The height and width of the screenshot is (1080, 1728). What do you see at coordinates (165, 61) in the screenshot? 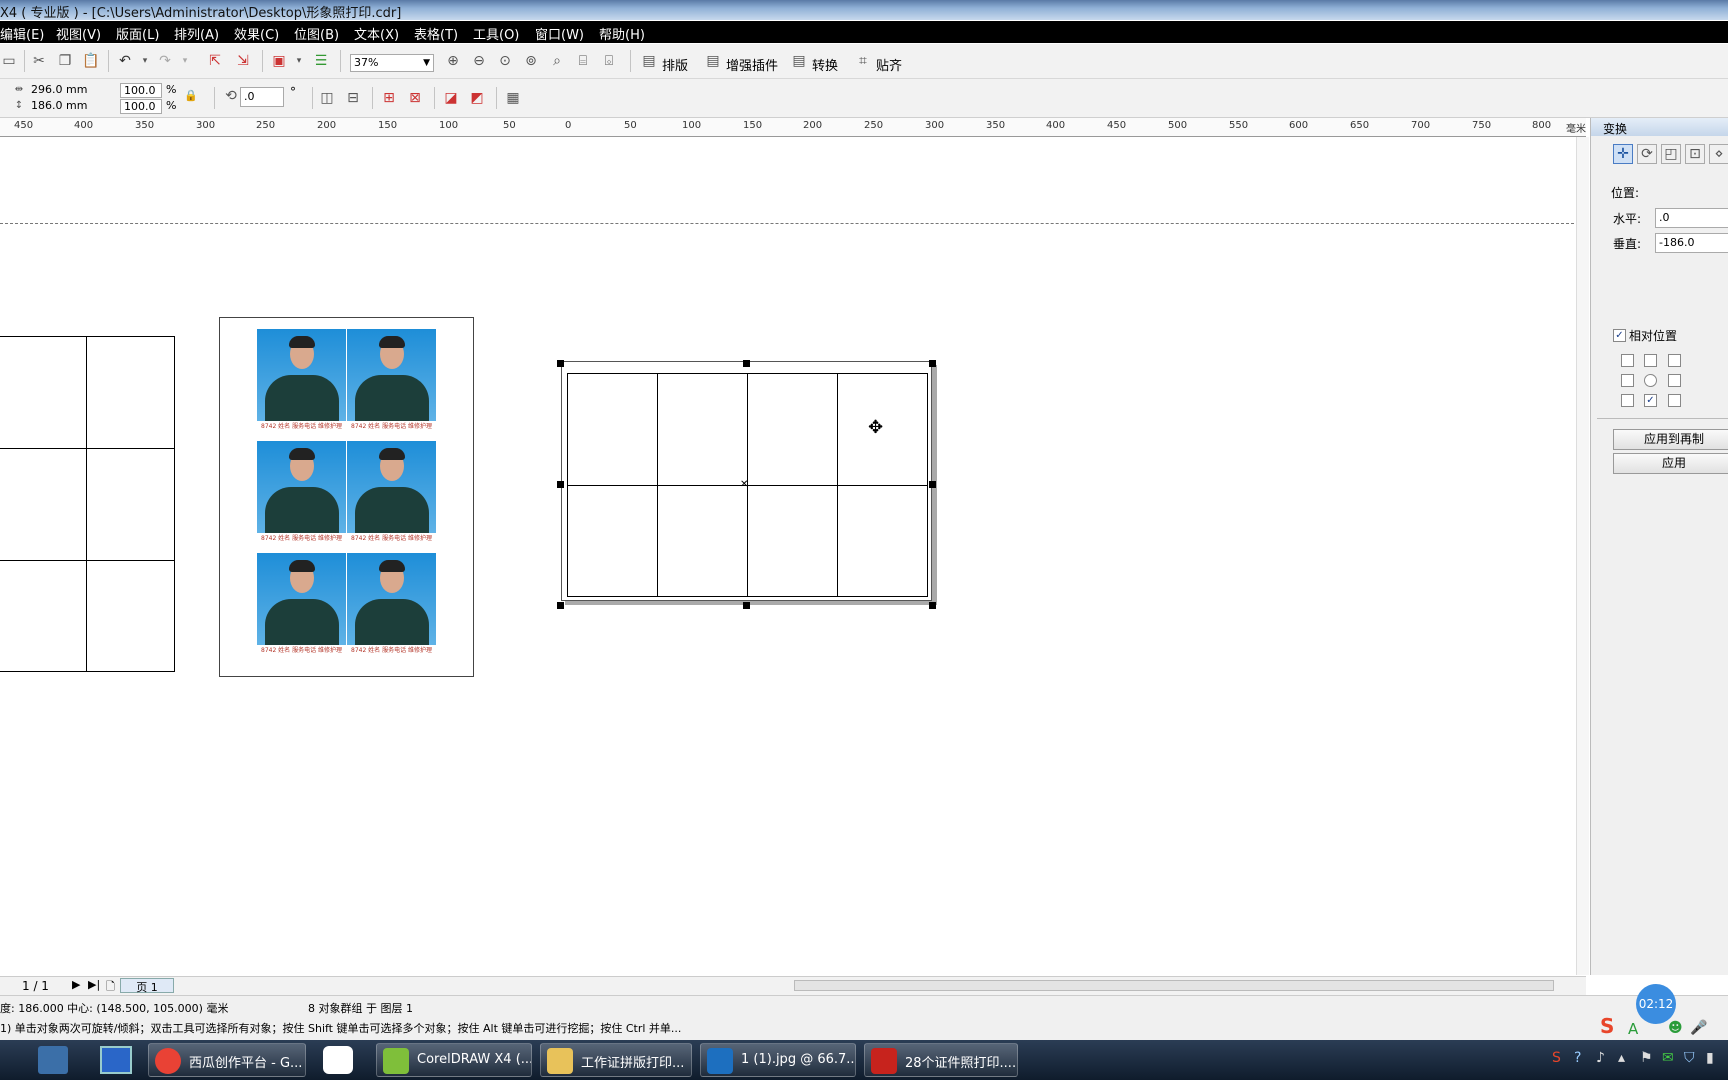
I see `redo-icon: ↷` at bounding box center [165, 61].